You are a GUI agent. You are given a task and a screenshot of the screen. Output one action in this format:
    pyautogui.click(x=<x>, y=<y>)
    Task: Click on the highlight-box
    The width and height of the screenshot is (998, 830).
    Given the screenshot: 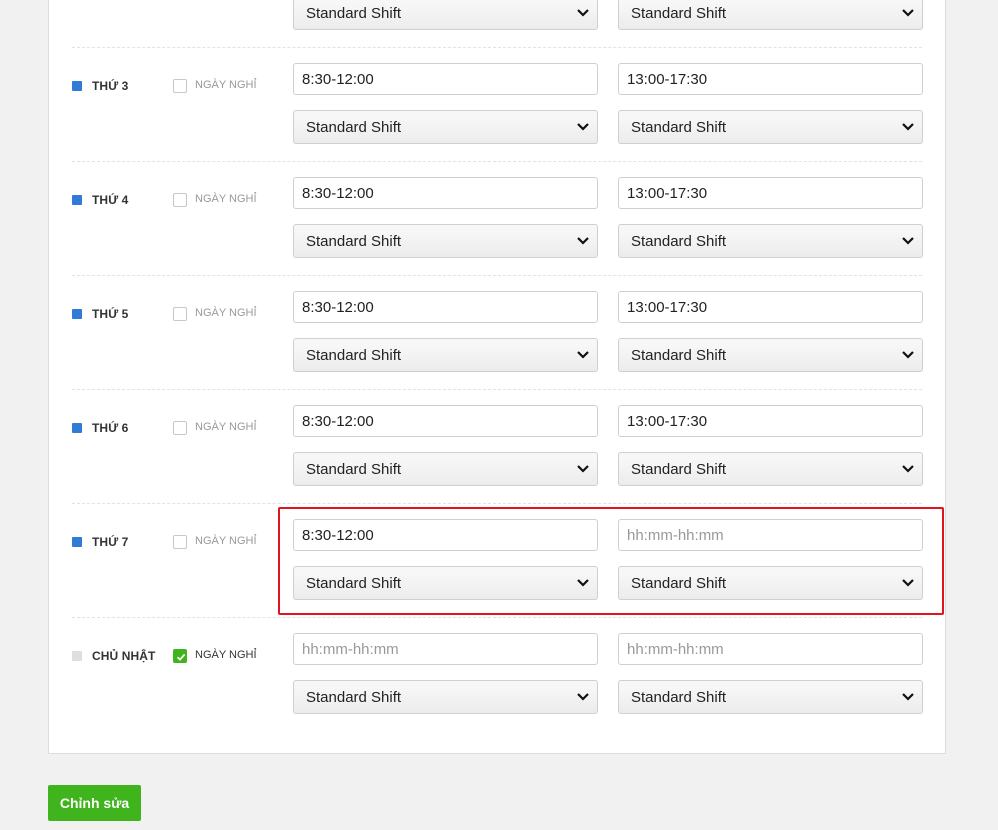 What is the action you would take?
    pyautogui.click(x=611, y=561)
    